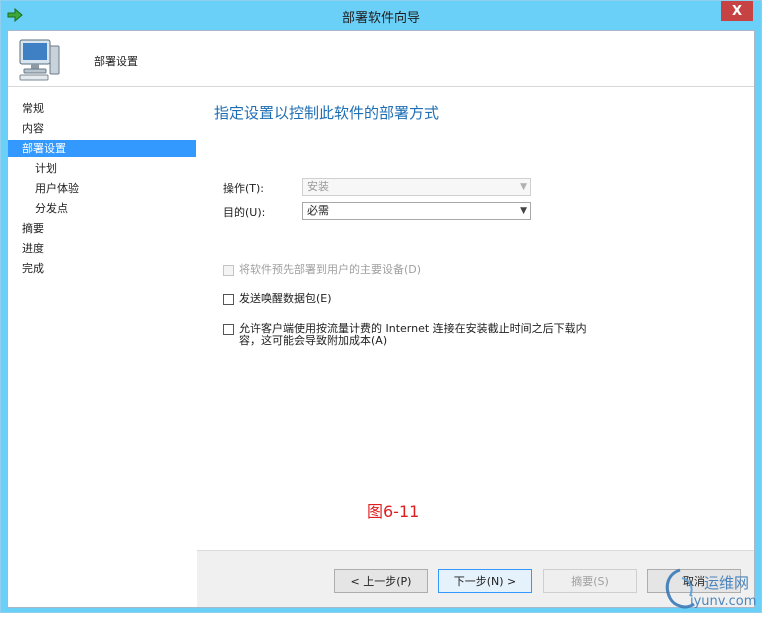 This screenshot has height=617, width=766. I want to click on predeploy-option: 将软件预先部署到用户的主要设备(D), so click(322, 270).